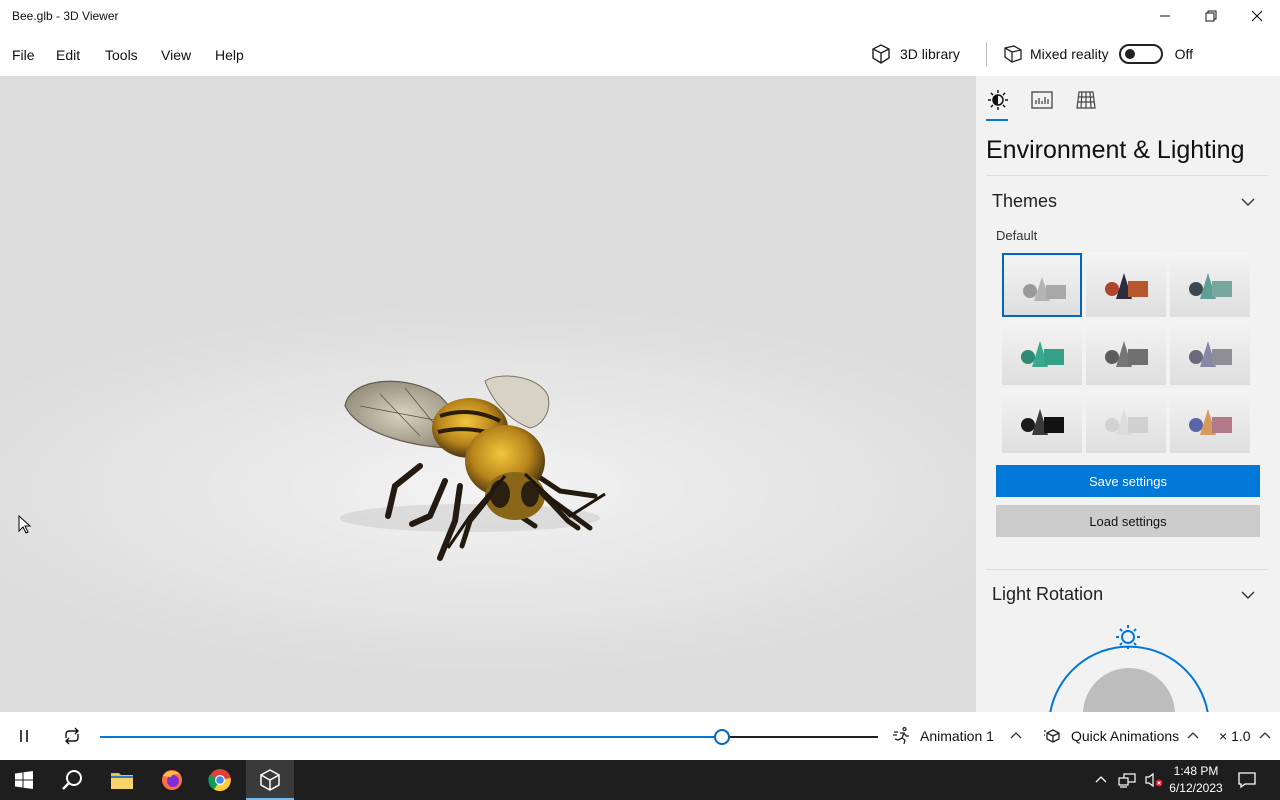  What do you see at coordinates (997, 120) in the screenshot?
I see `active-tab-indicator` at bounding box center [997, 120].